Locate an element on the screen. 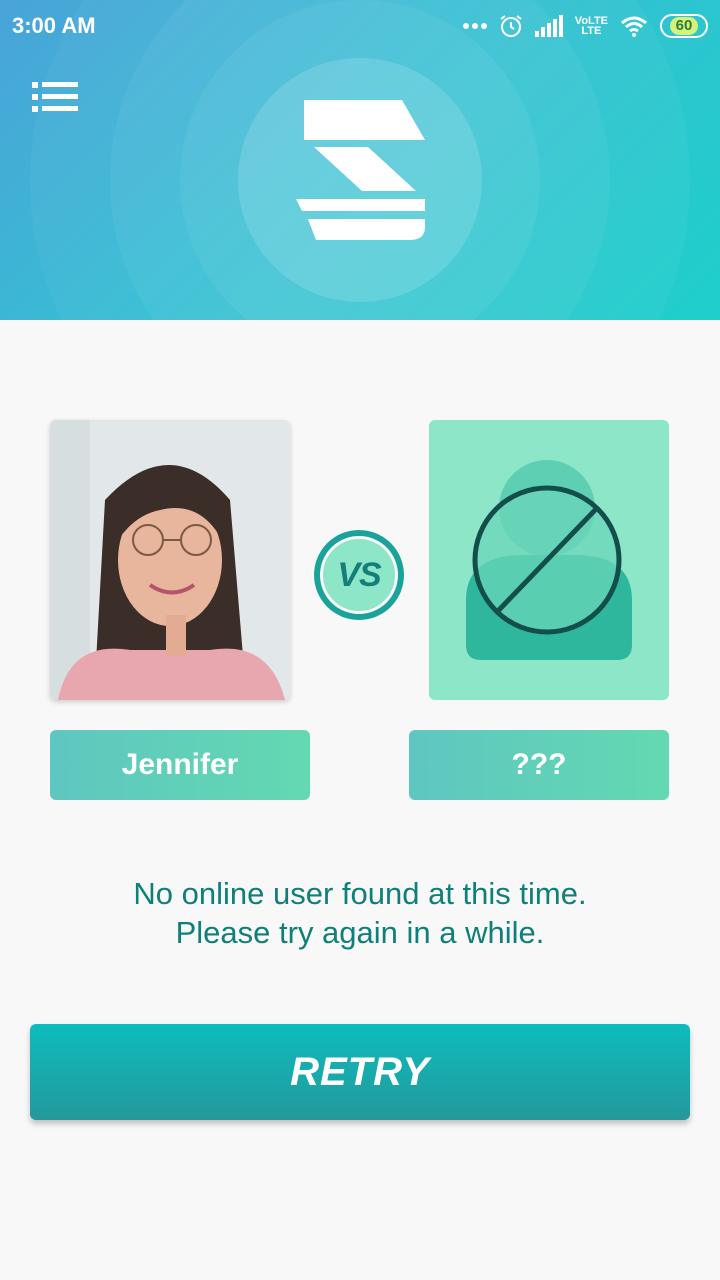  status-icons: VoLTE LTE 60 is located at coordinates (585, 26).